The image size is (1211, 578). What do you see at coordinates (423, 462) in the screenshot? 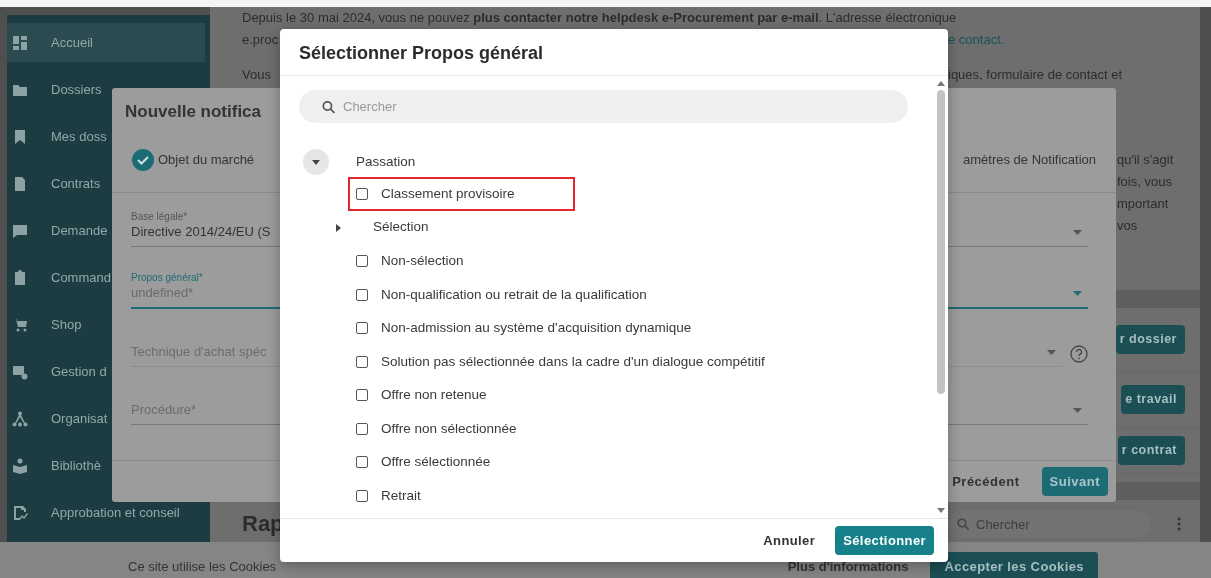
I see `checkbox-option: Offre sélectionnée` at bounding box center [423, 462].